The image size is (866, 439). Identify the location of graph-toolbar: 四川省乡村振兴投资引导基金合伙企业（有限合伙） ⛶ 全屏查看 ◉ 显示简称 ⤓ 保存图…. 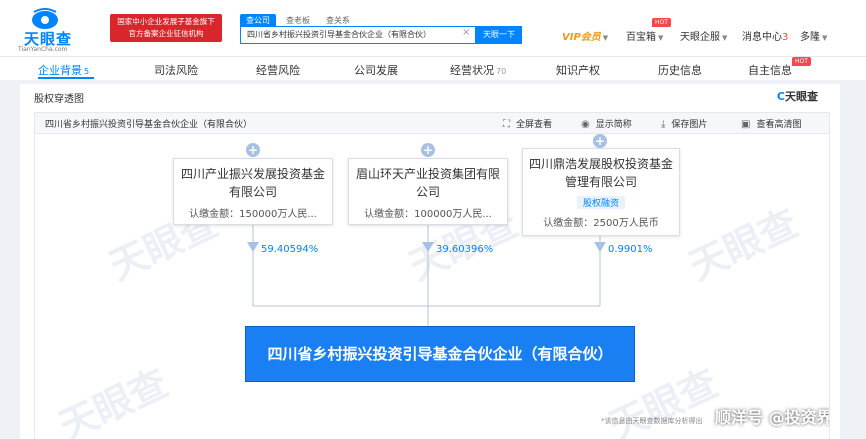
(432, 123).